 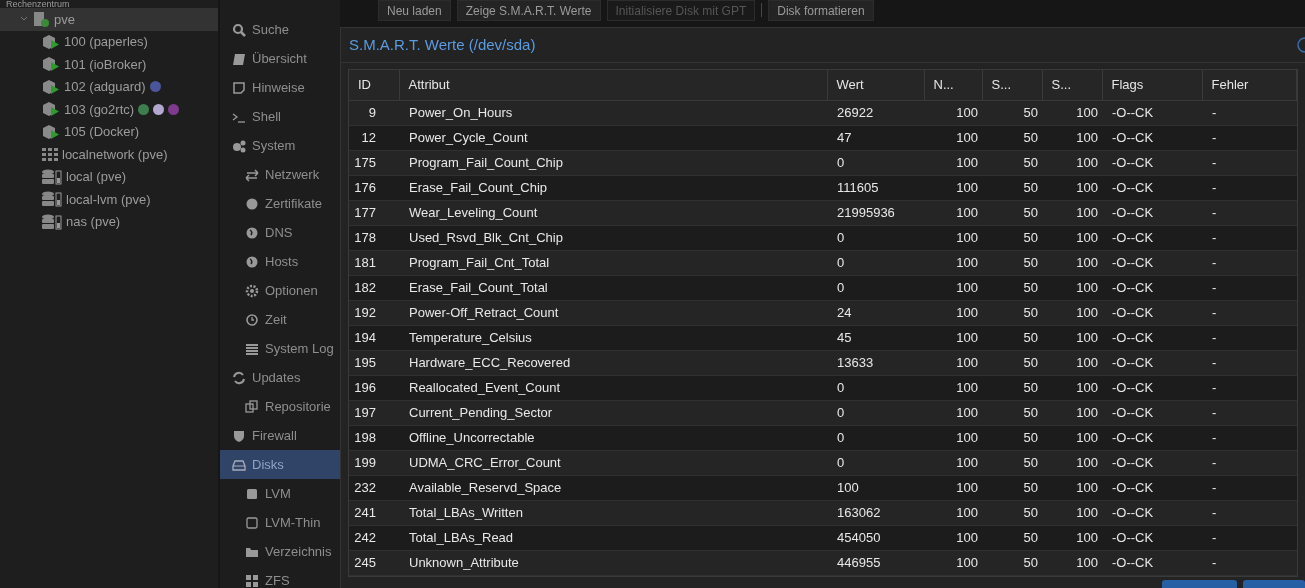 I want to click on container-running-icon, so click(x=51, y=131).